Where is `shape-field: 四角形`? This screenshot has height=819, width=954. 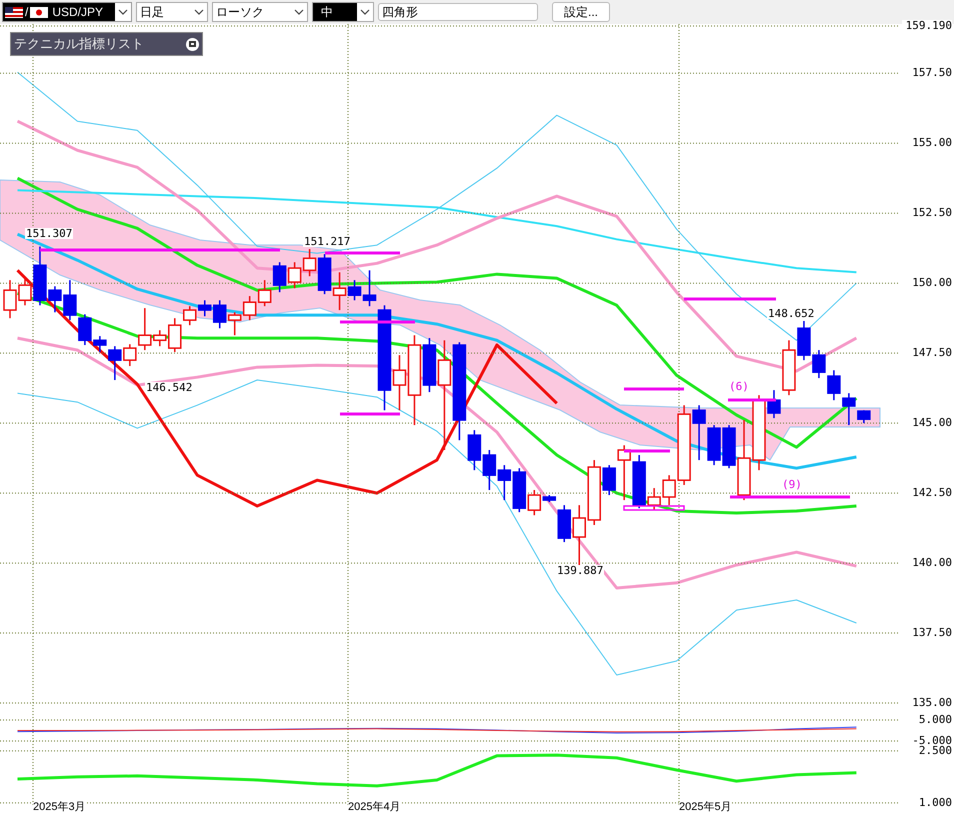 shape-field: 四角形 is located at coordinates (458, 12).